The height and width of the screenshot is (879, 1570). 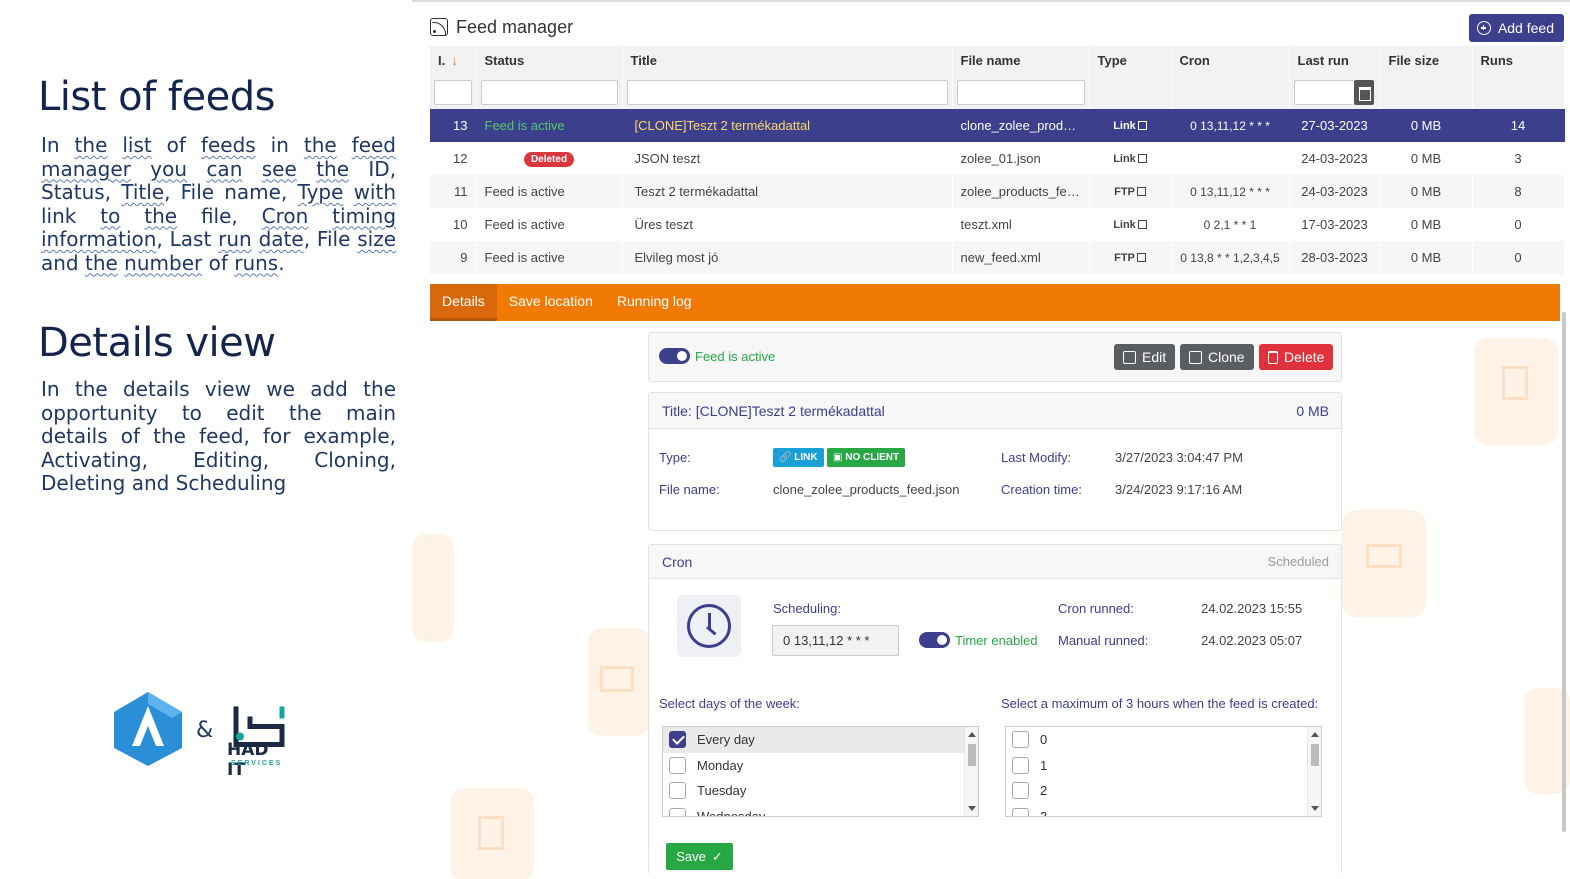 What do you see at coordinates (1335, 125) in the screenshot?
I see `last-run-cell: 27-03-2023` at bounding box center [1335, 125].